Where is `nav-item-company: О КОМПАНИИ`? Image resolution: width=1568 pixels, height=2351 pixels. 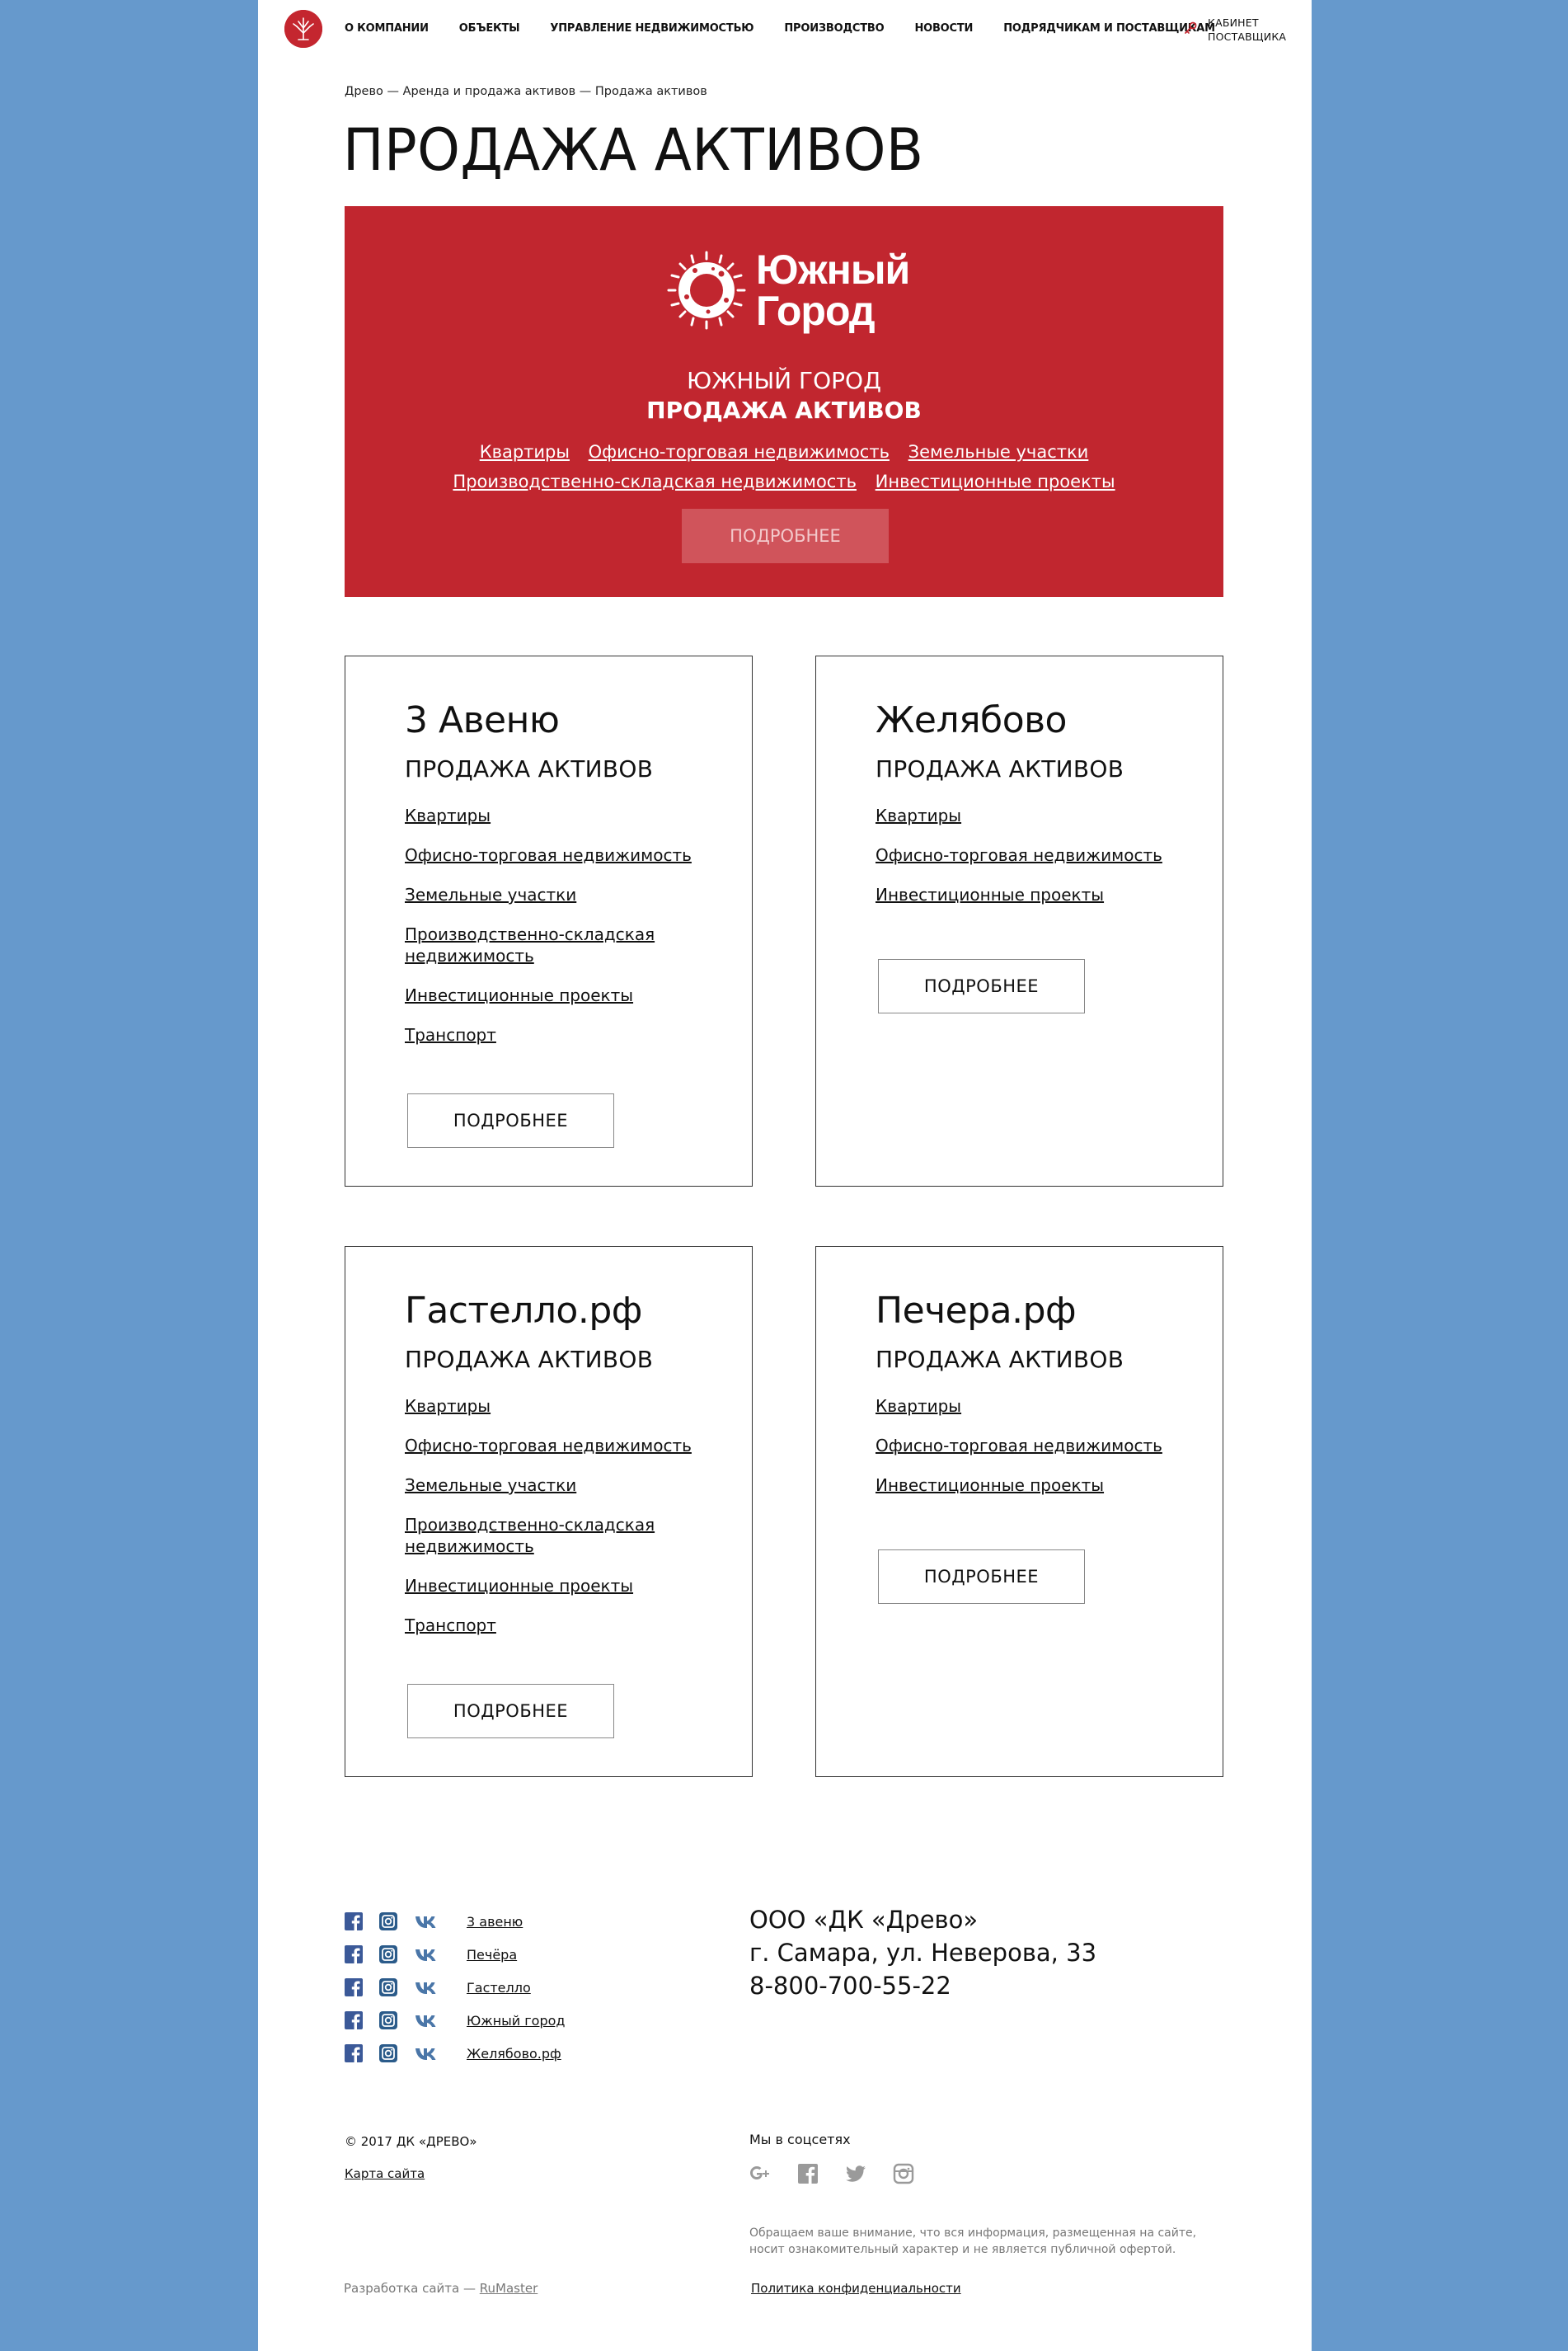 nav-item-company: О КОМПАНИИ is located at coordinates (387, 28).